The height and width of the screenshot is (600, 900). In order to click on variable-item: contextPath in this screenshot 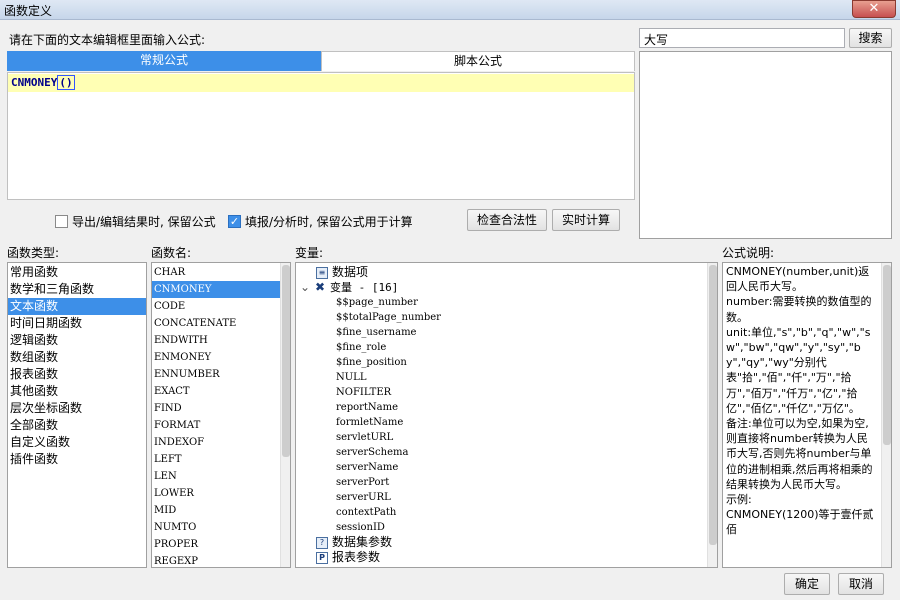, I will do `click(501, 512)`.